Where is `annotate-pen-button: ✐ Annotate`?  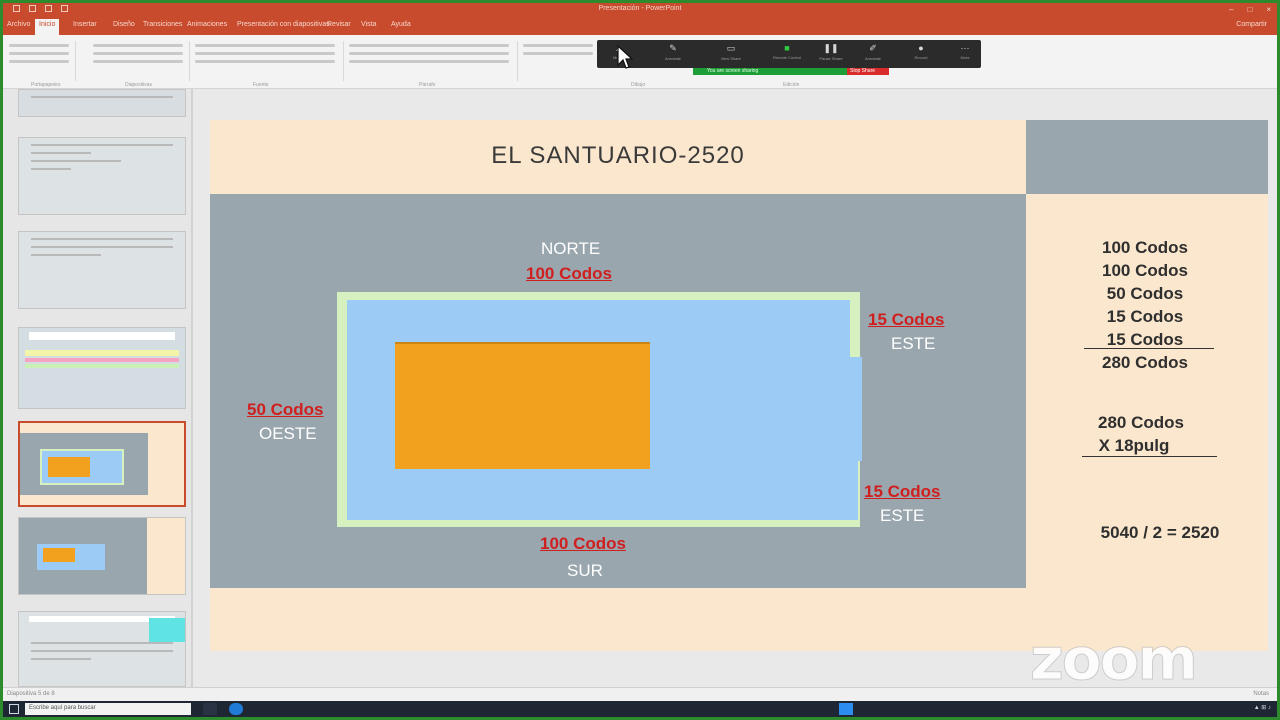 annotate-pen-button: ✐ Annotate is located at coordinates (873, 52).